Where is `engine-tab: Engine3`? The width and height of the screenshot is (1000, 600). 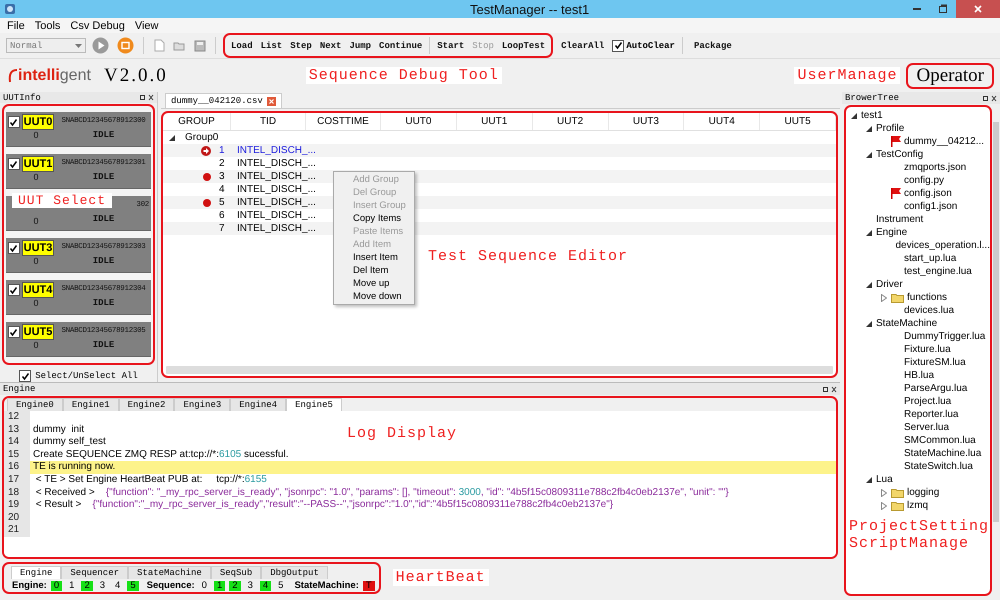 engine-tab: Engine3 is located at coordinates (202, 404).